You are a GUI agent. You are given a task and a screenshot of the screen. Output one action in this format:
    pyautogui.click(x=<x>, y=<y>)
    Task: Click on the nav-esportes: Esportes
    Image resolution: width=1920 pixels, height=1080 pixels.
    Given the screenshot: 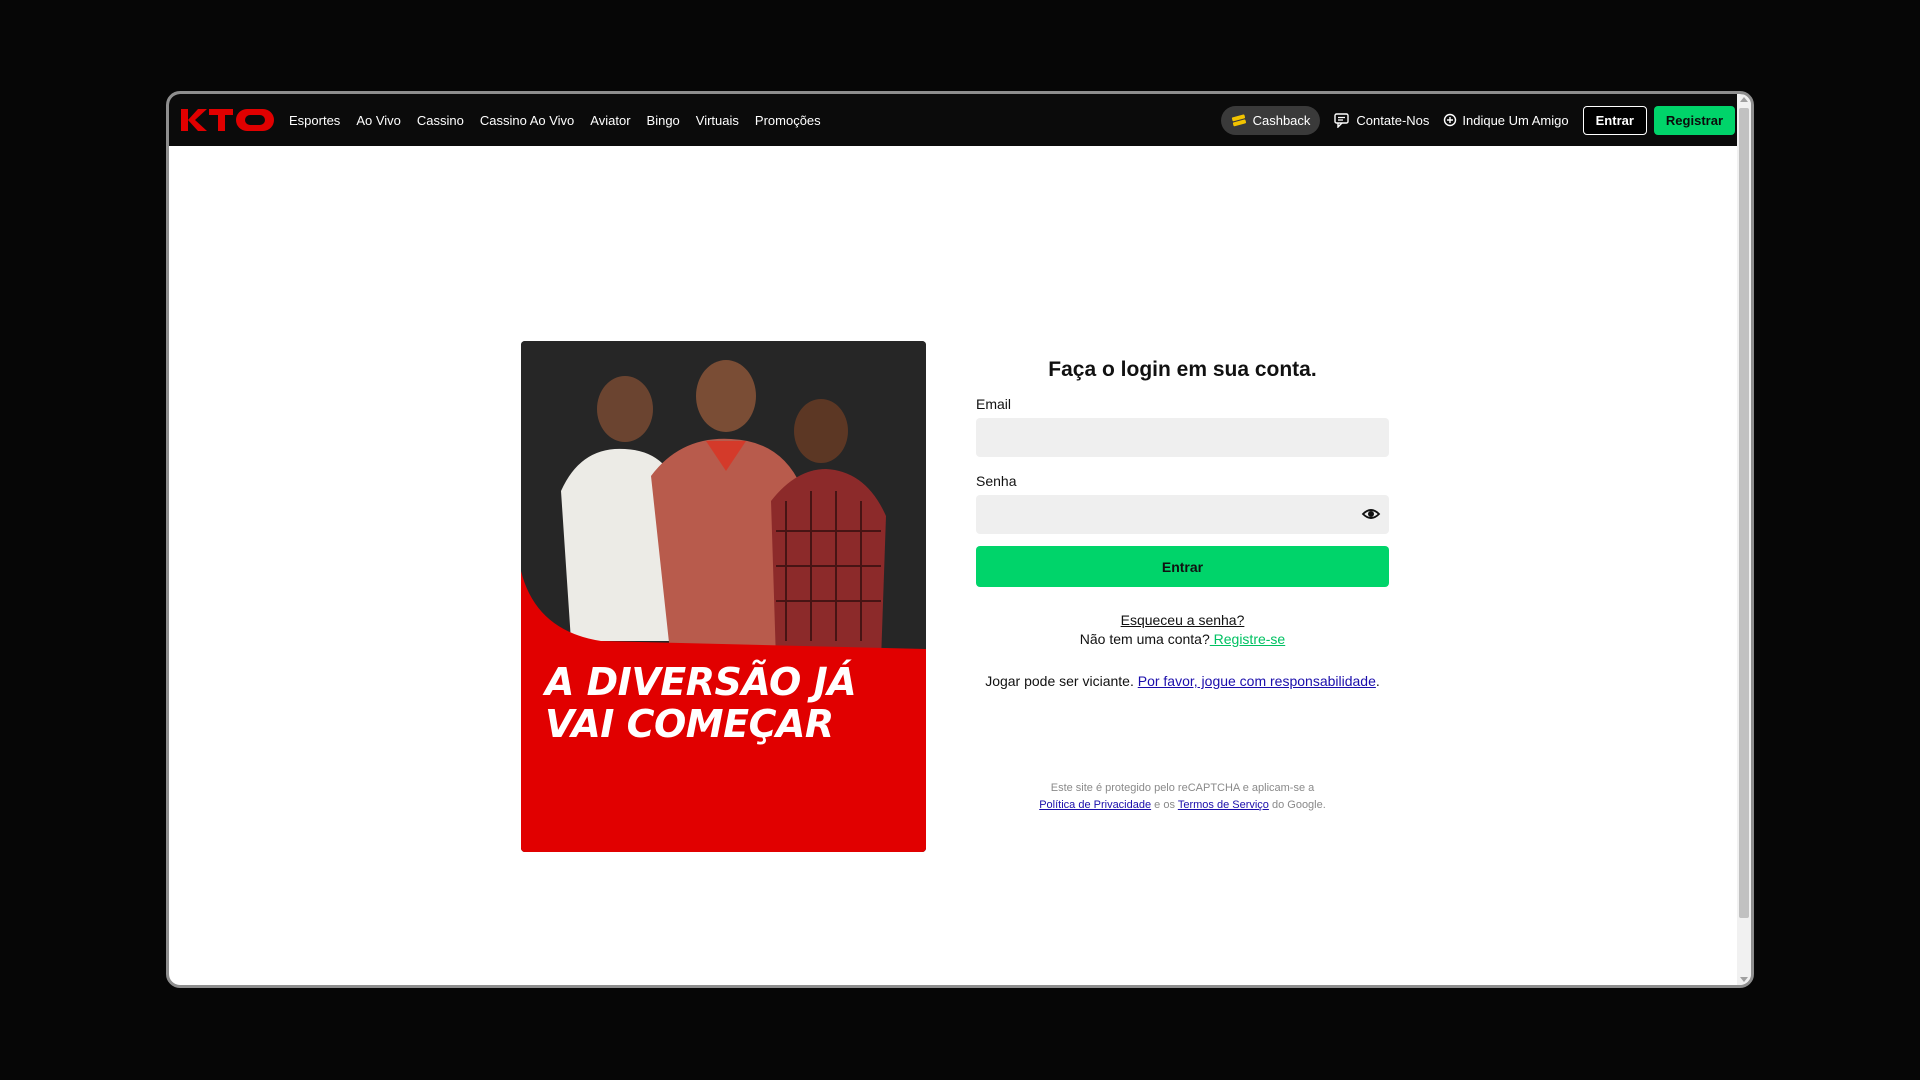 What is the action you would take?
    pyautogui.click(x=314, y=120)
    